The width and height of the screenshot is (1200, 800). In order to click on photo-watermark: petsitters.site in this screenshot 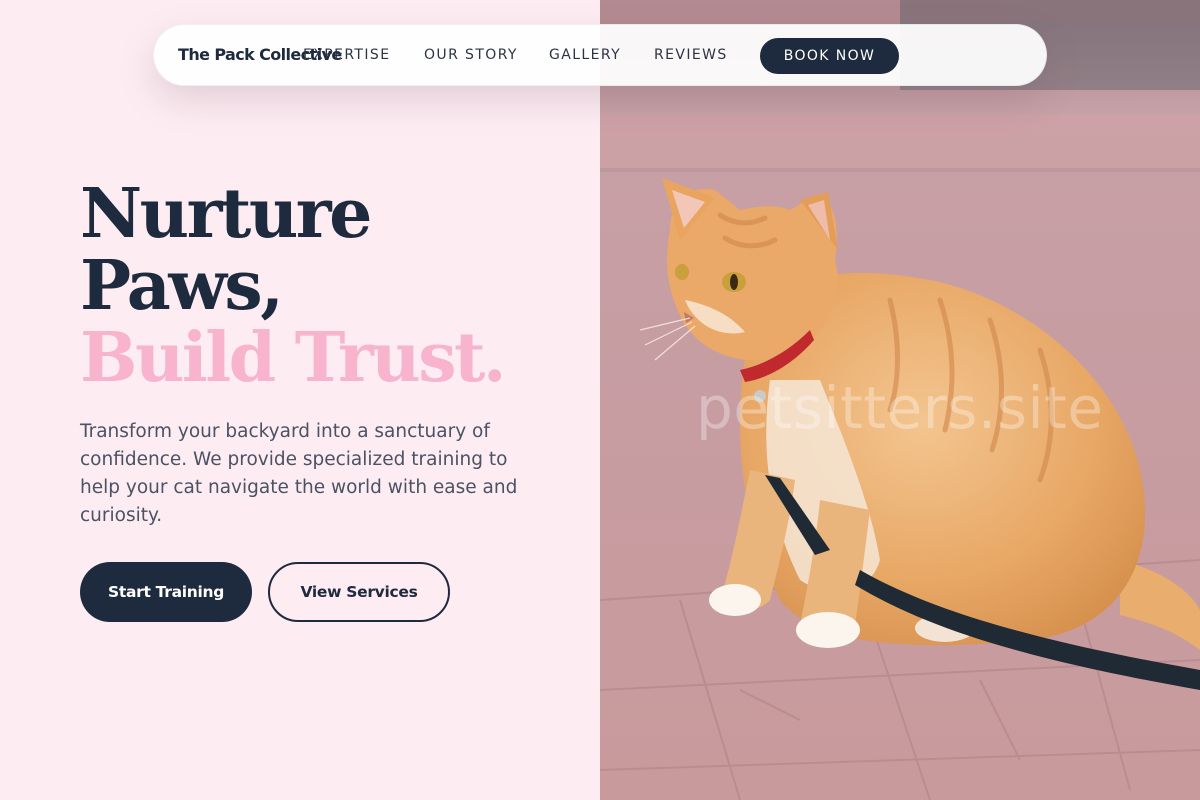, I will do `click(900, 408)`.